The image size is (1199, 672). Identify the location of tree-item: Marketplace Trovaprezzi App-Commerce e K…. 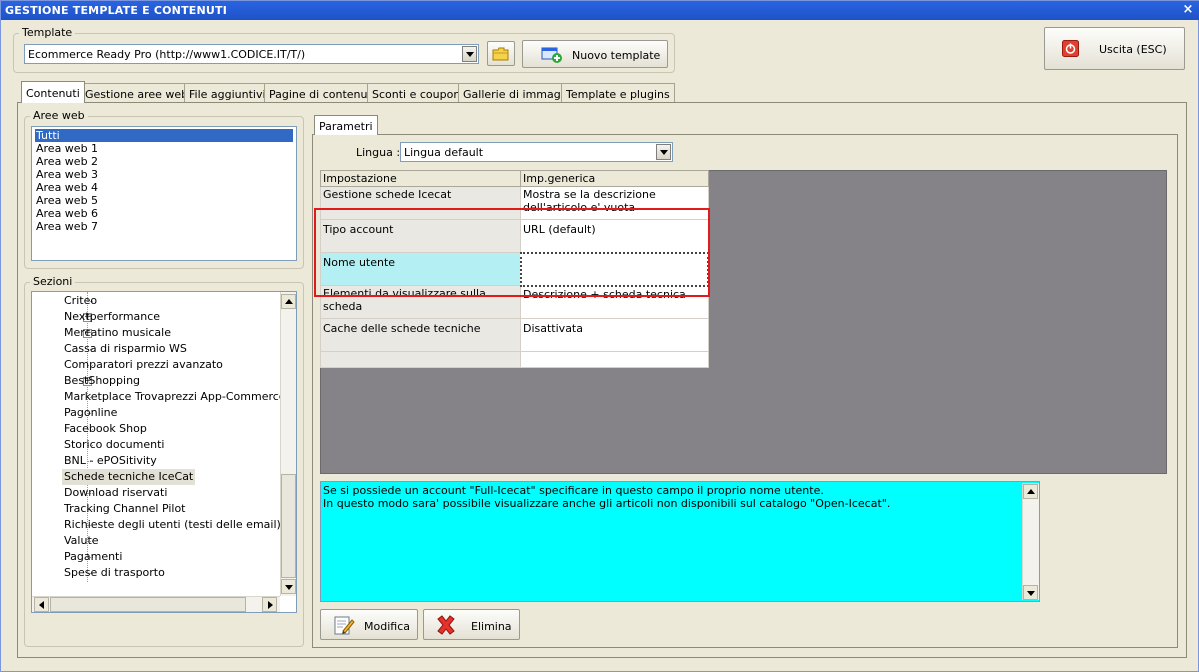
(180, 397).